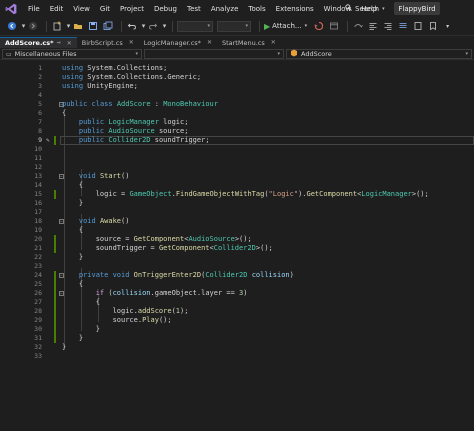 The width and height of the screenshot is (474, 431). What do you see at coordinates (237, 149) in the screenshot?
I see `code-line: 10` at bounding box center [237, 149].